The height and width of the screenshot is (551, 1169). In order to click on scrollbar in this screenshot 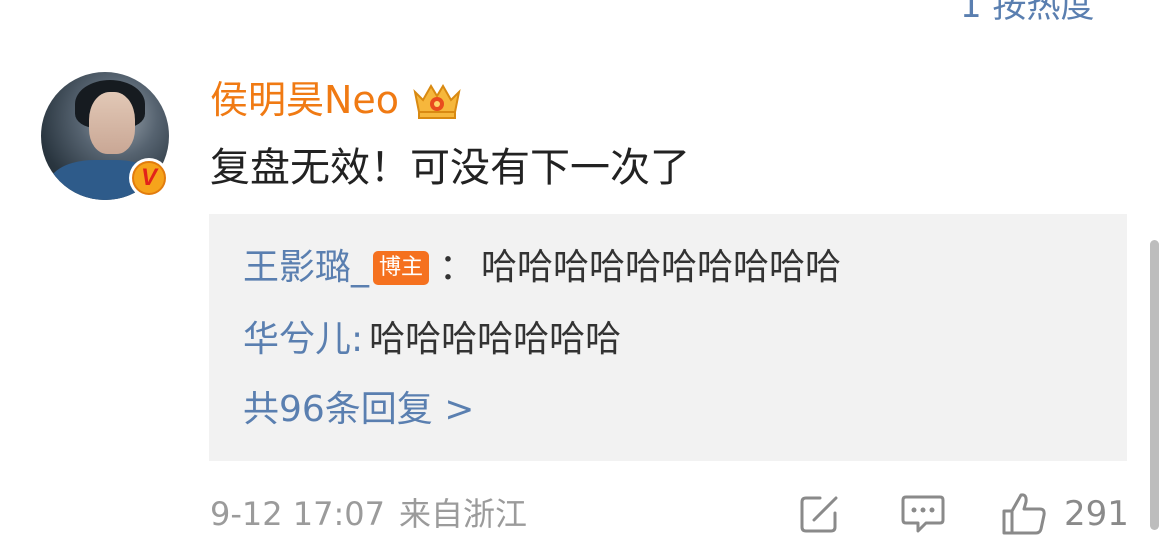, I will do `click(1154, 385)`.